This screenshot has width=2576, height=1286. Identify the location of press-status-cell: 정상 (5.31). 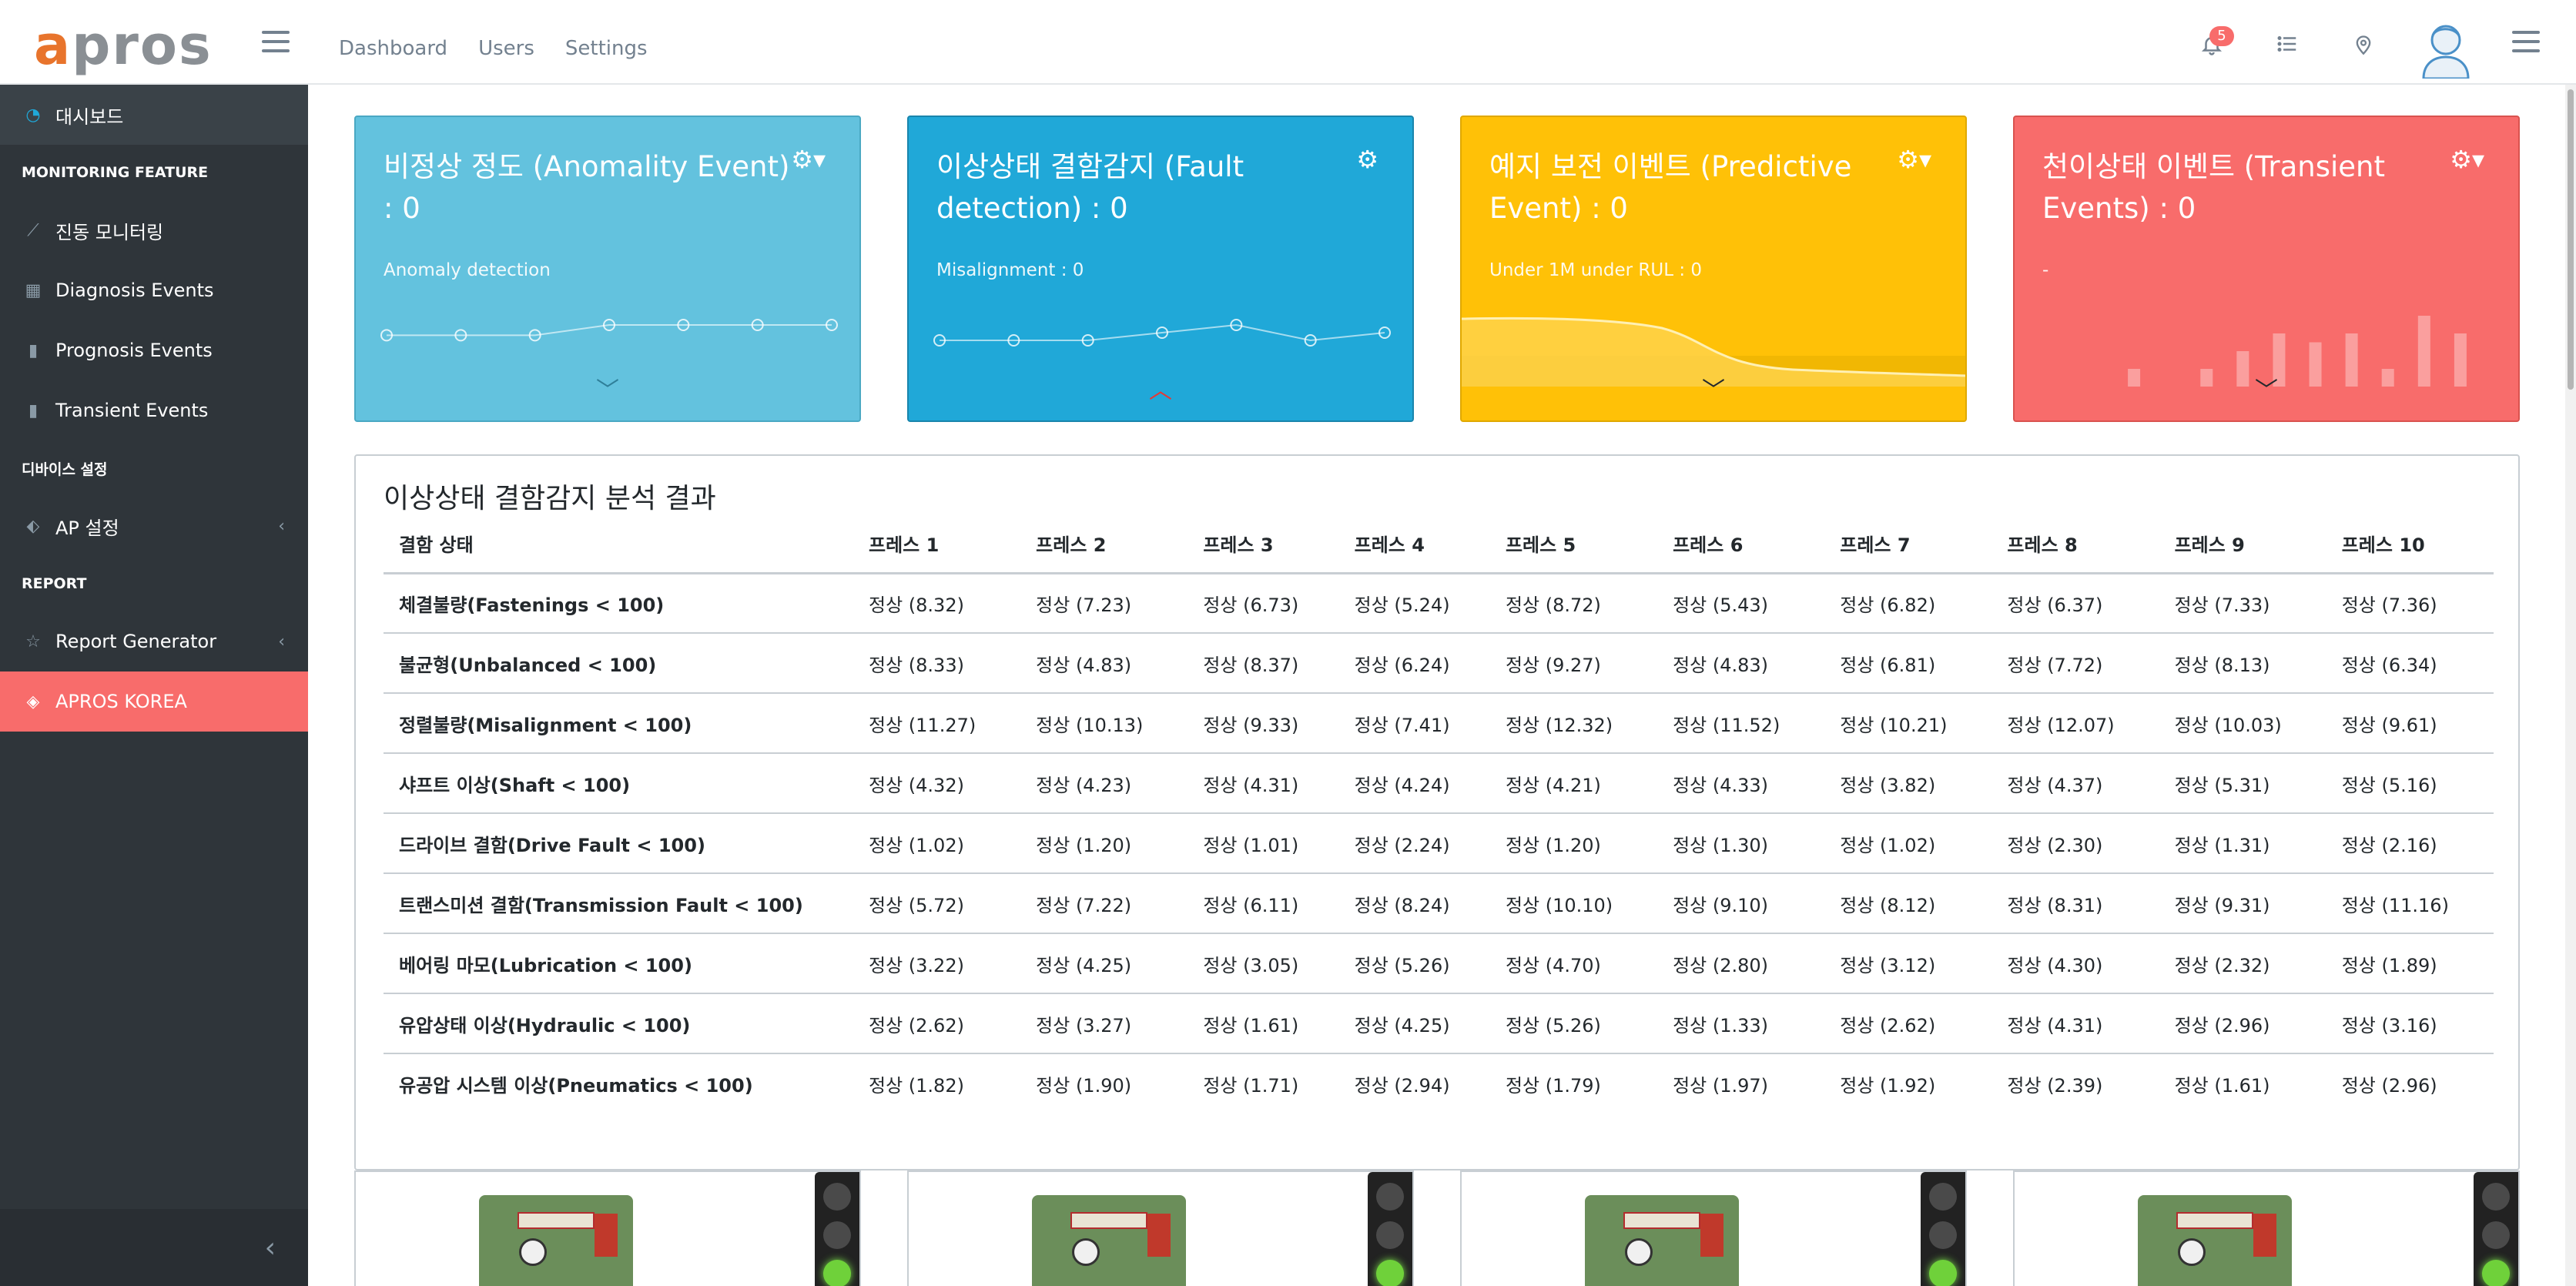
(2242, 783).